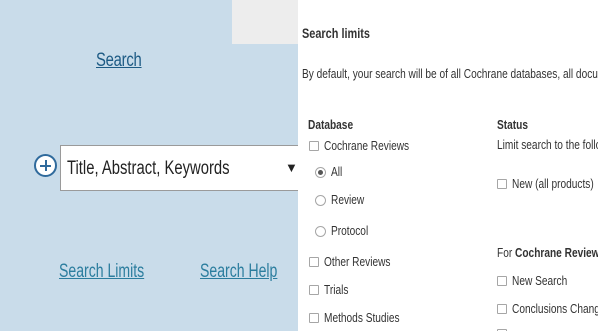  I want to click on status-heading: Status, so click(512, 124).